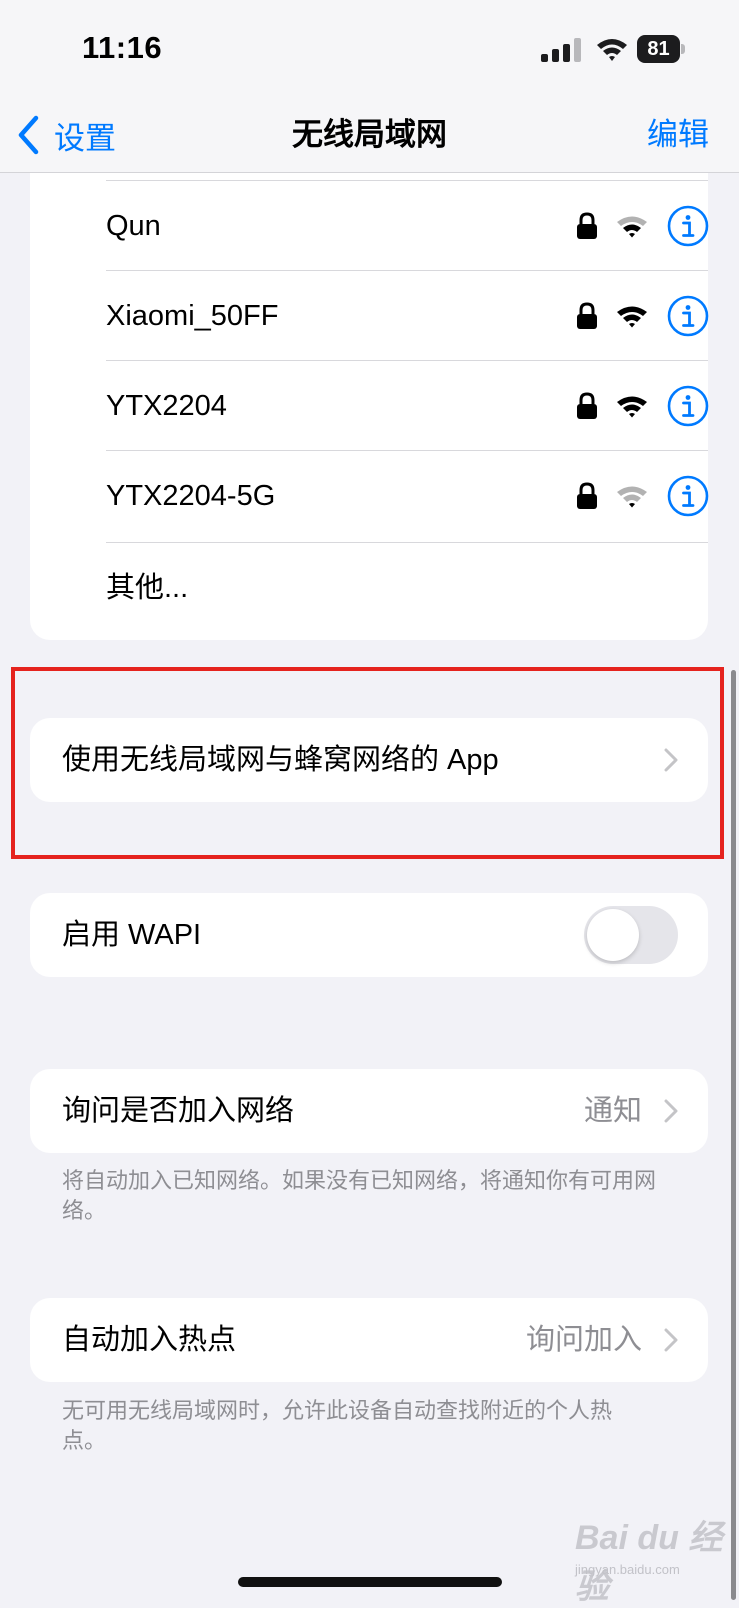 The height and width of the screenshot is (1608, 739). What do you see at coordinates (369, 935) in the screenshot?
I see `wapi-row: 启用 WAPI` at bounding box center [369, 935].